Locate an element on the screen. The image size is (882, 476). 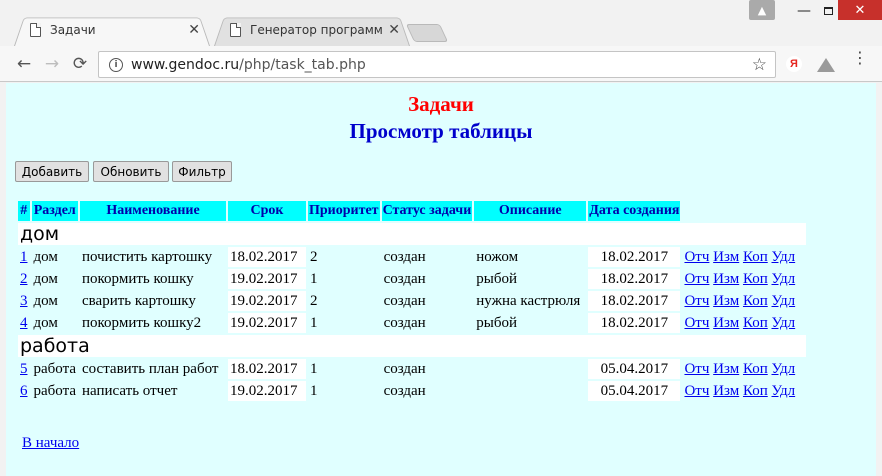
tab-title: Генератор программ is located at coordinates (316, 30).